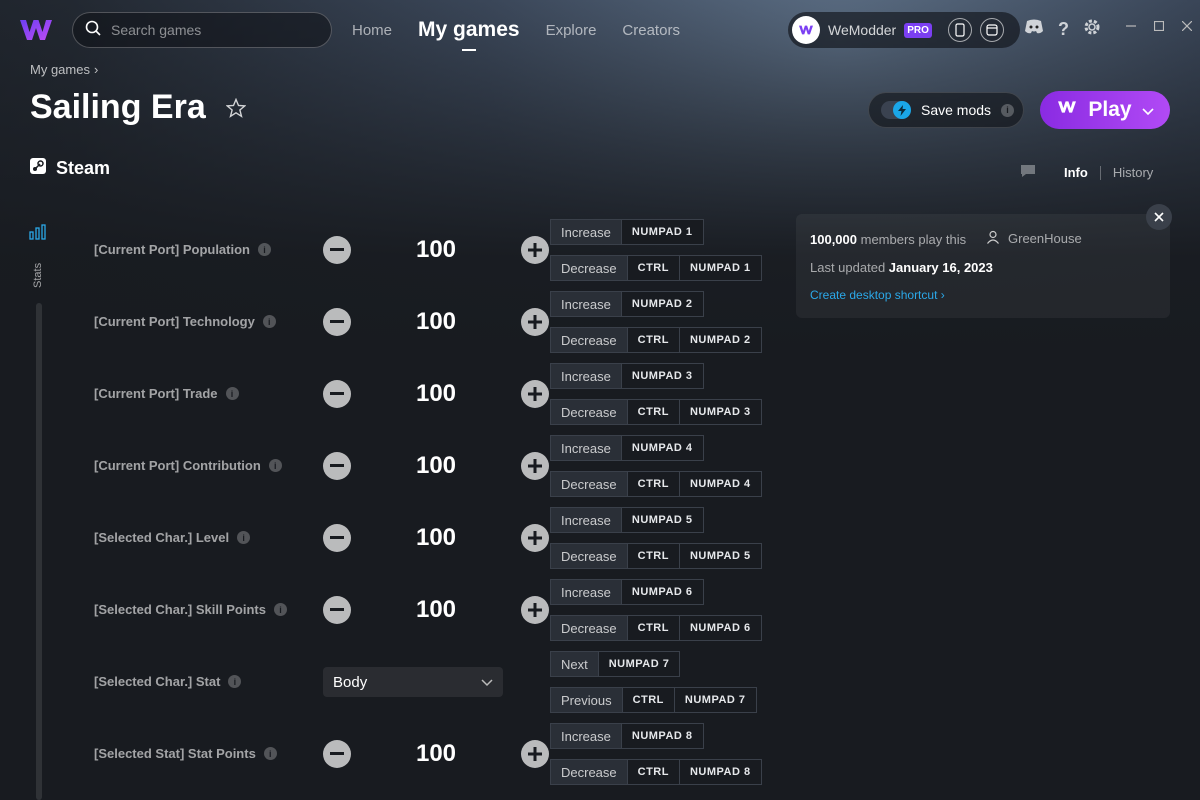  I want to click on scrollbar, so click(39, 551).